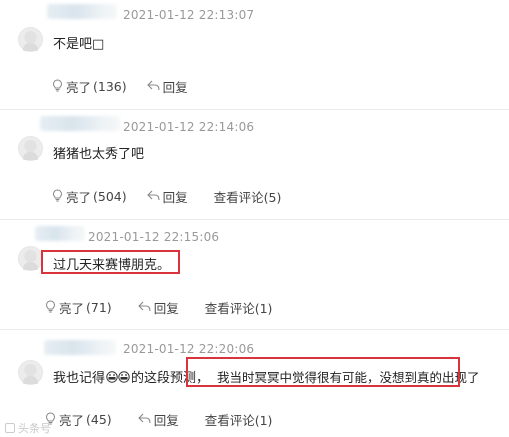  I want to click on comment-text-part: 我也记得, so click(79, 378).